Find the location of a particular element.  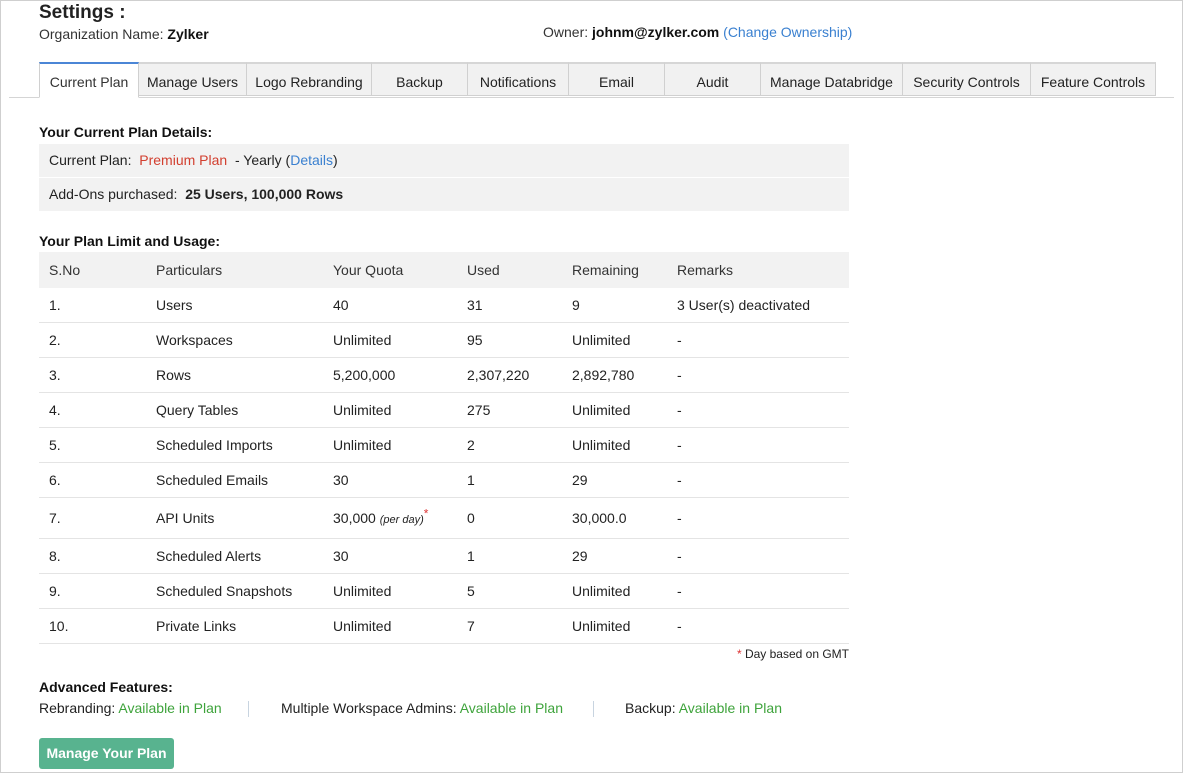

row-used: 7 is located at coordinates (509, 626).